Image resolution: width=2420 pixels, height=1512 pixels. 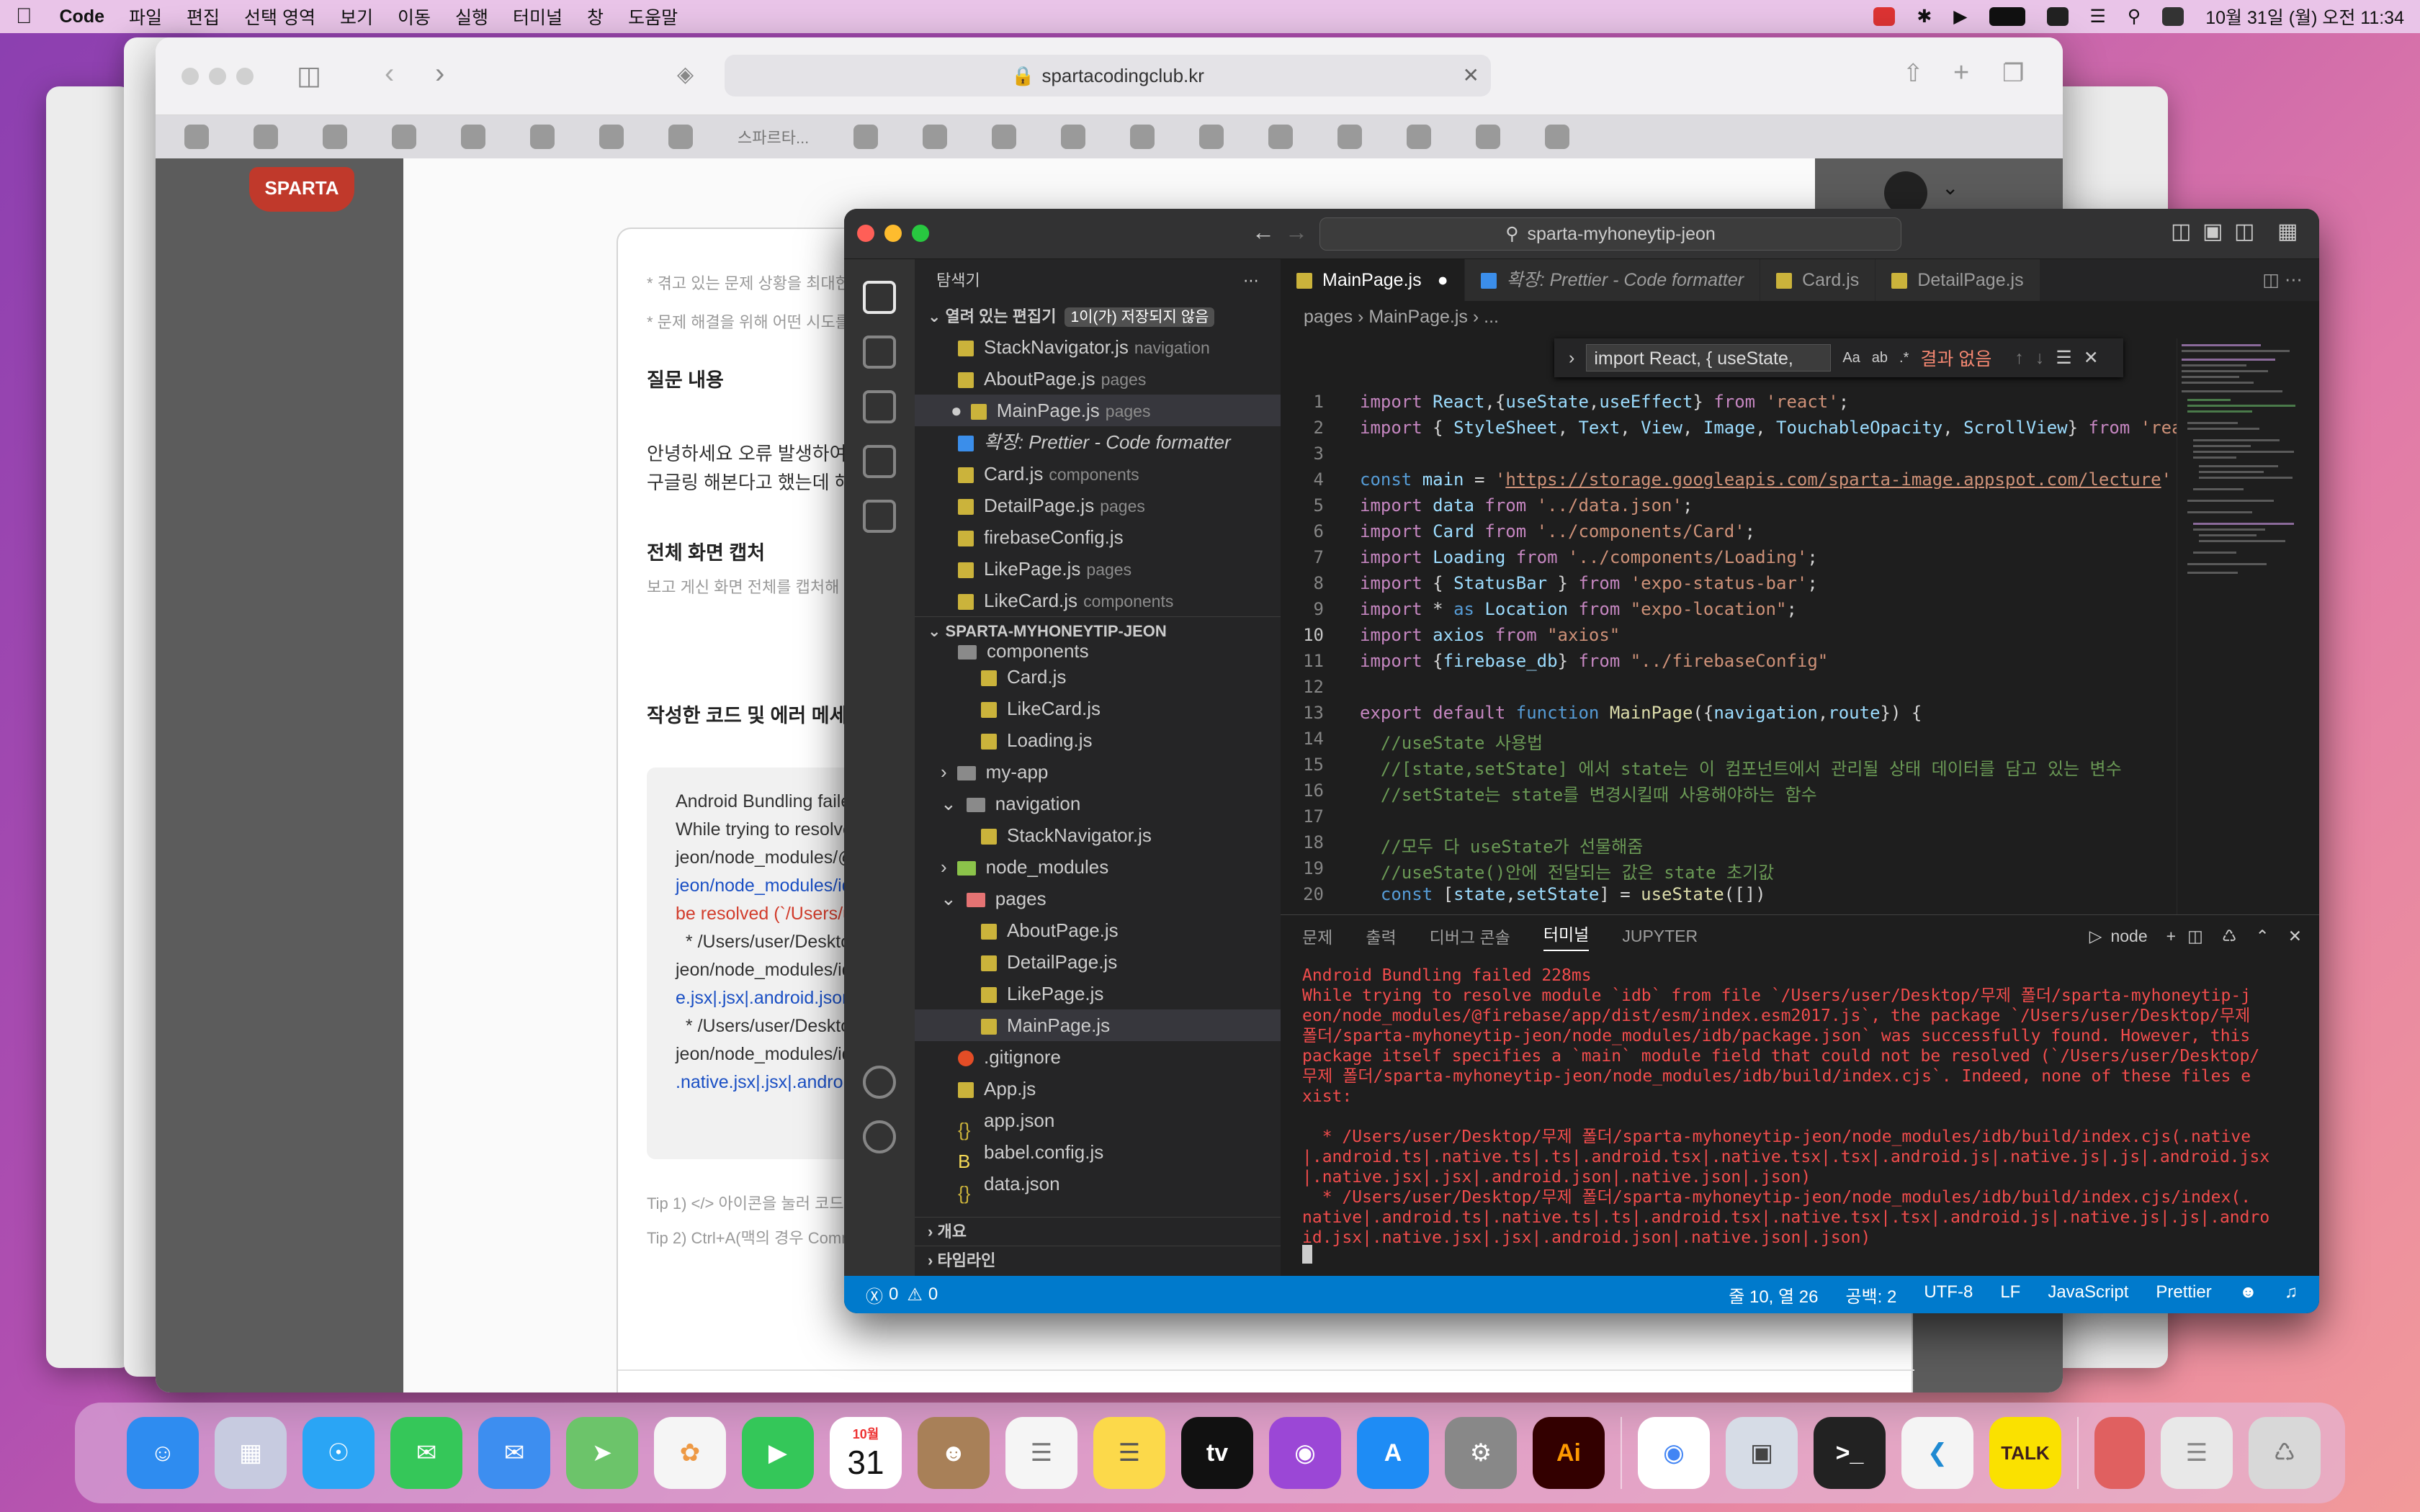 What do you see at coordinates (1098, 1186) in the screenshot?
I see `tree-file: {} data.json` at bounding box center [1098, 1186].